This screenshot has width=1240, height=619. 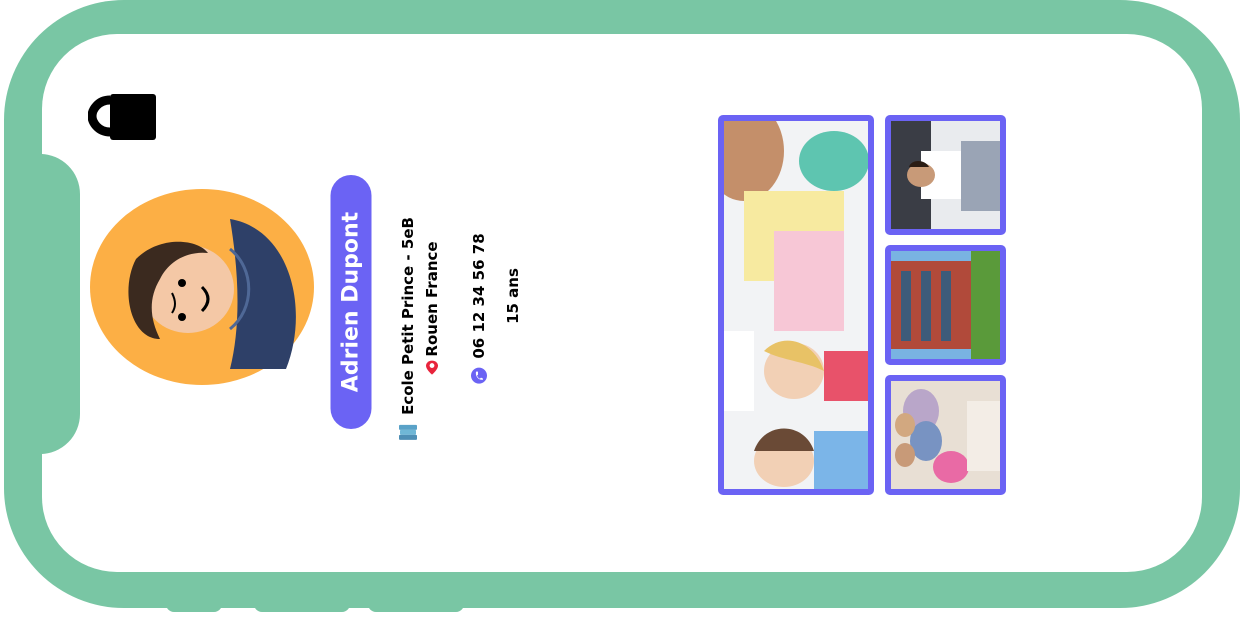 I want to click on profile-name-badge: Adrien Dupont, so click(x=351, y=302).